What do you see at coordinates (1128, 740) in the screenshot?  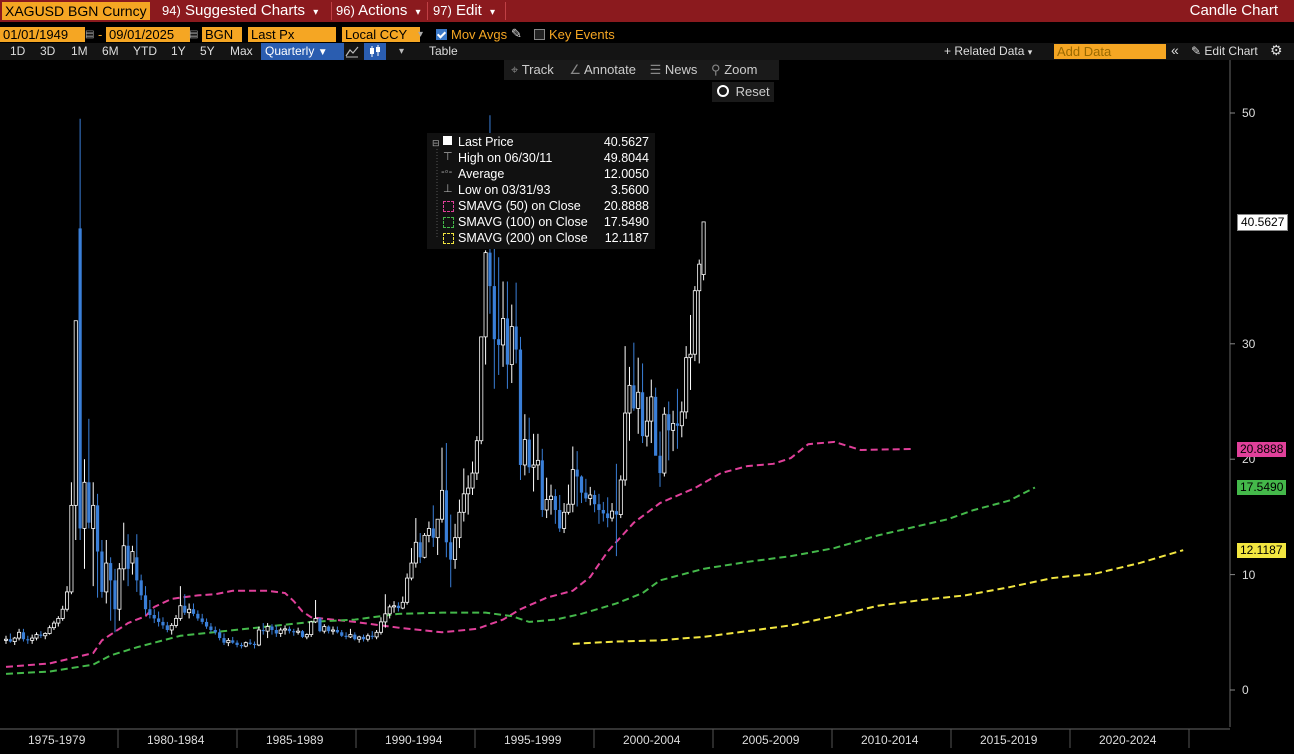 I see `x-tick-label: 2020-2024` at bounding box center [1128, 740].